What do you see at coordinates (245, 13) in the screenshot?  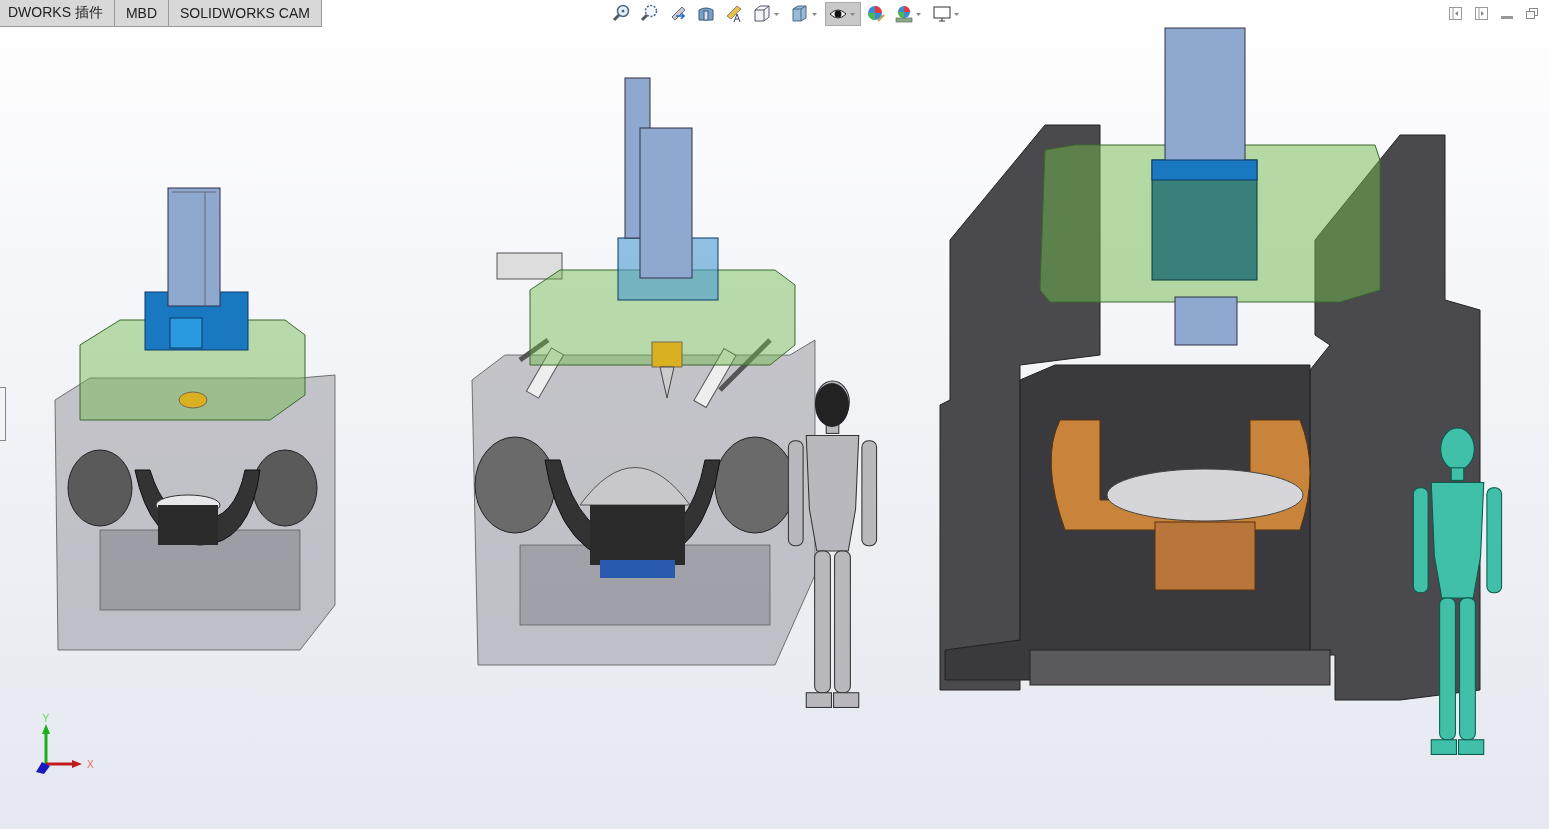 I see `command-tab: SOLIDWORKS CAM` at bounding box center [245, 13].